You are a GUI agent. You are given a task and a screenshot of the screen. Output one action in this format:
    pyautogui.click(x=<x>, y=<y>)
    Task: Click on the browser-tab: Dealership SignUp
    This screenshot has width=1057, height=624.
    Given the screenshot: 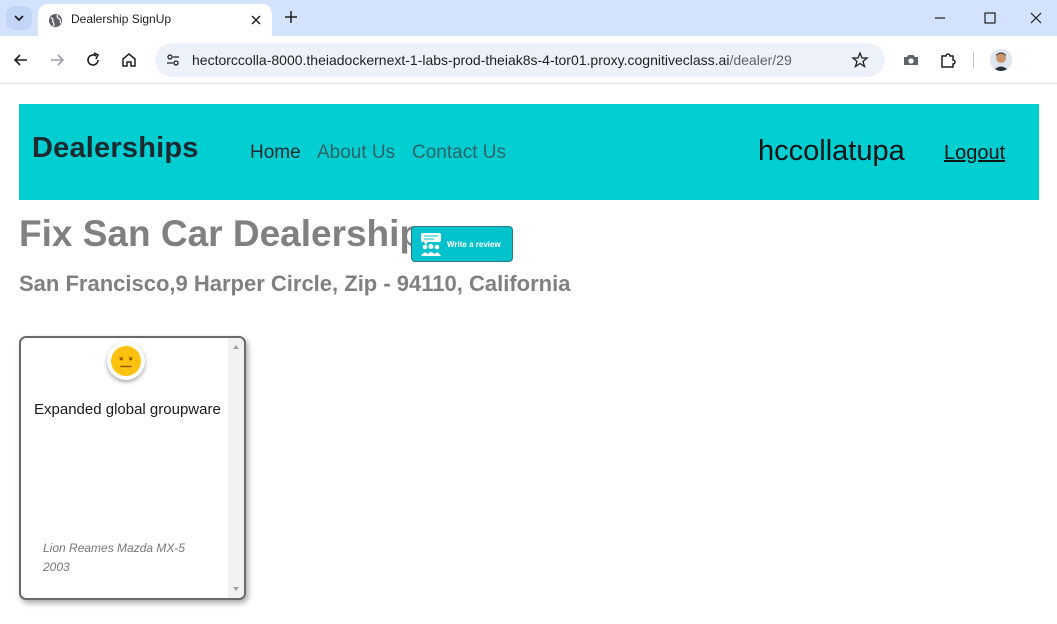 What is the action you would take?
    pyautogui.click(x=155, y=20)
    